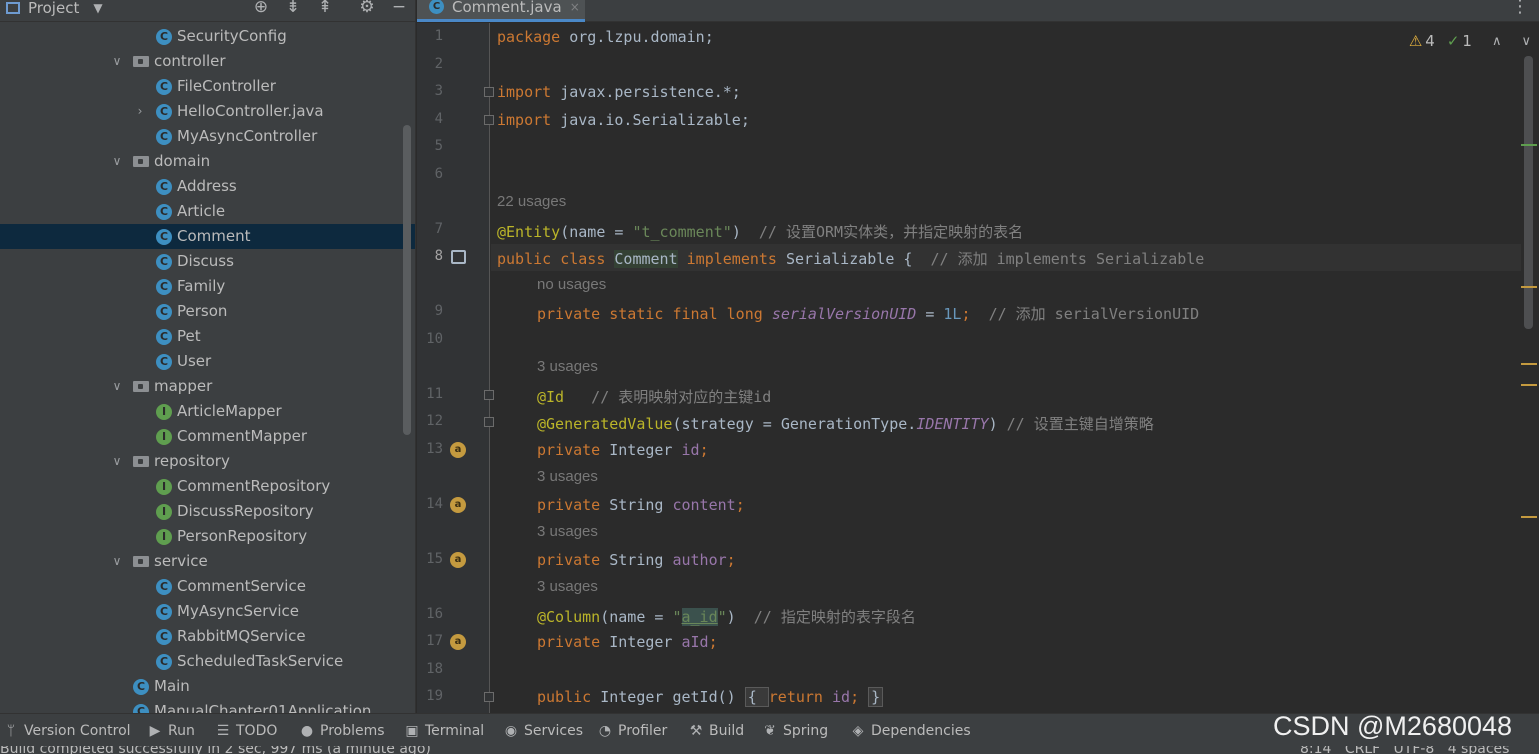 The height and width of the screenshot is (754, 1539). I want to click on tree-item-label: repository, so click(192, 461).